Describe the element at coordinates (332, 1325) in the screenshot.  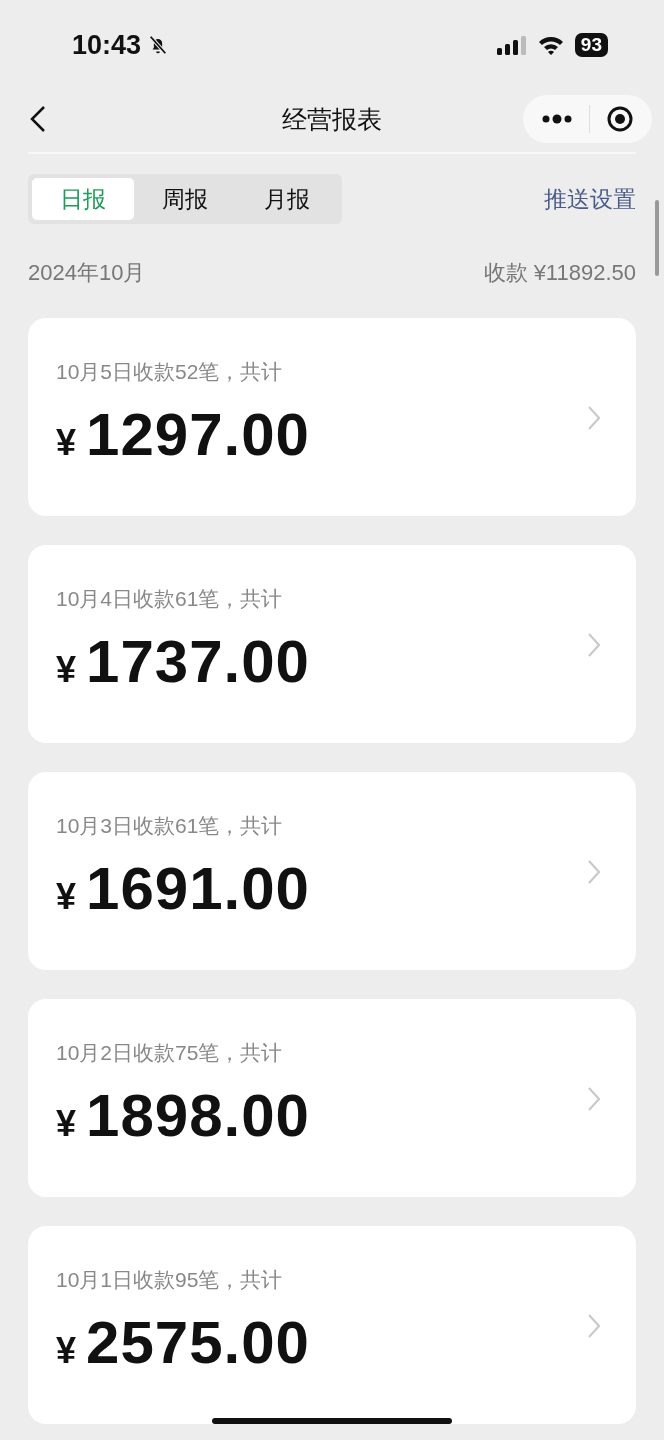
I see `daily-report-card: 10月1日收款95笔，共计 ¥ 2575.00` at that location.